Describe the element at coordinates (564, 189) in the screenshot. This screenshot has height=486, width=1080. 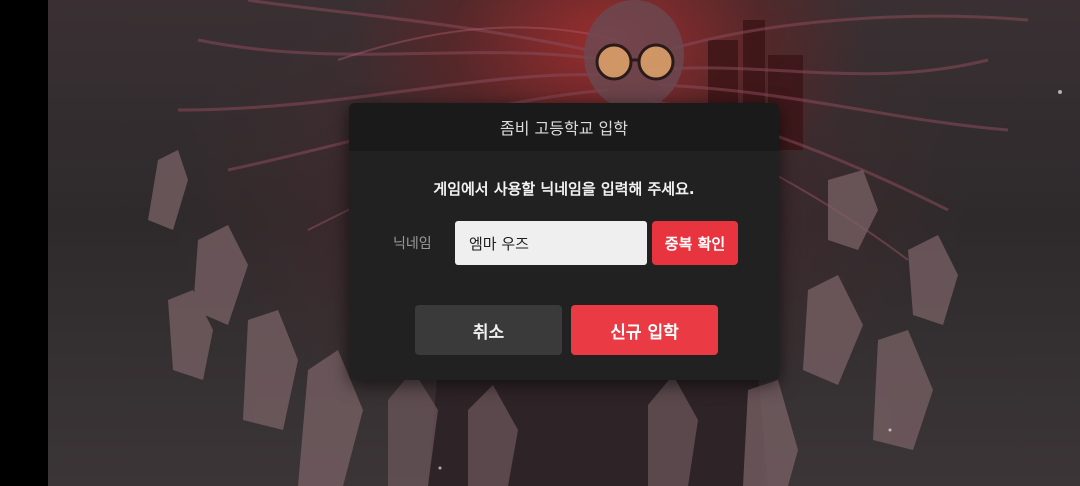
I see `dialog-message: 게임에서 사용할 닉네임을 입력해 주세요.` at that location.